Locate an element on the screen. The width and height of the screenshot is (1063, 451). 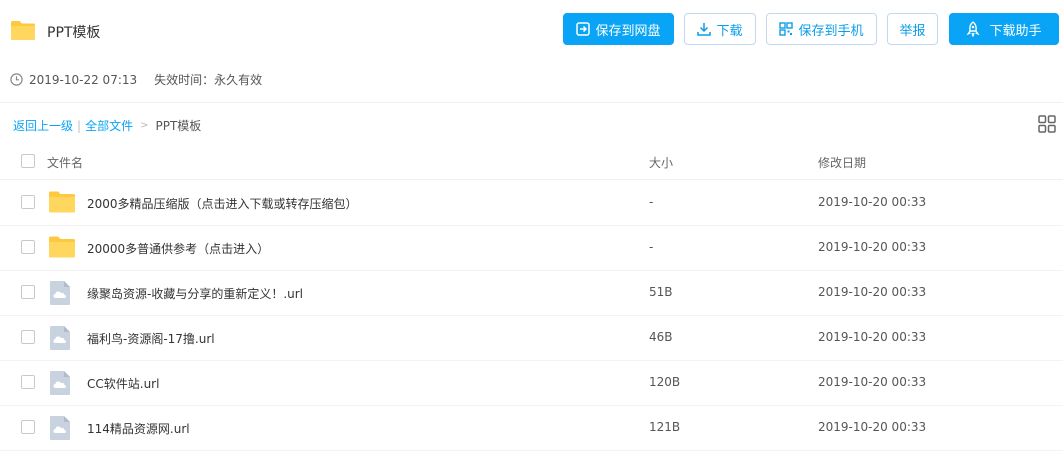
download-icon is located at coordinates (704, 29).